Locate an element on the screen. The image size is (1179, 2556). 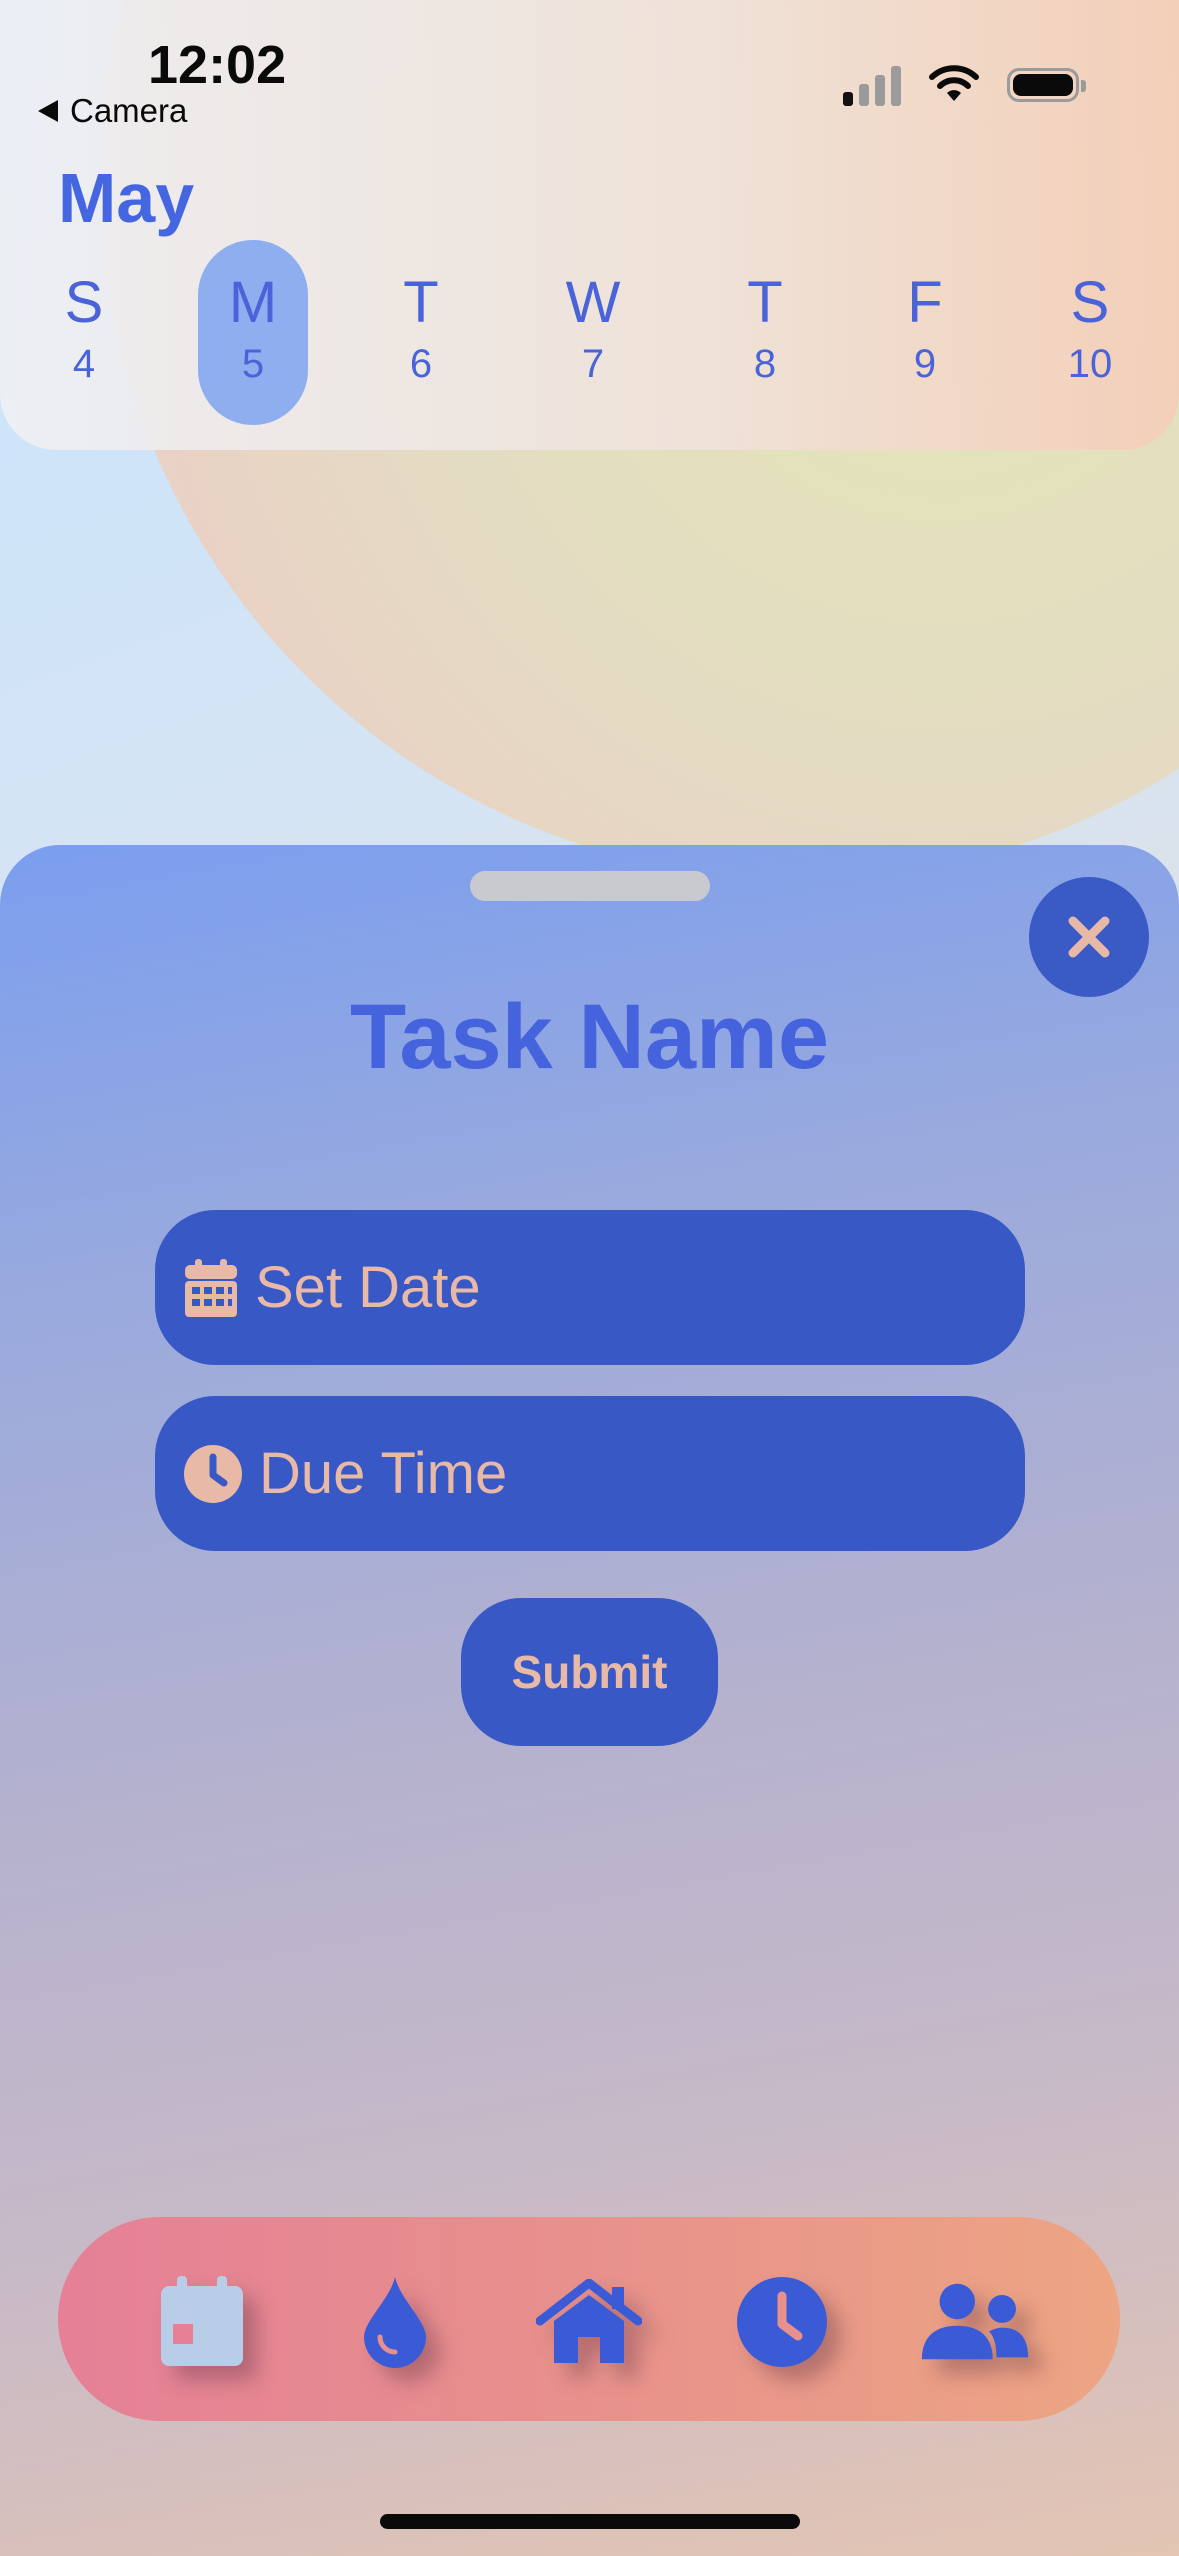
tab-hydration is located at coordinates (395, 2322).